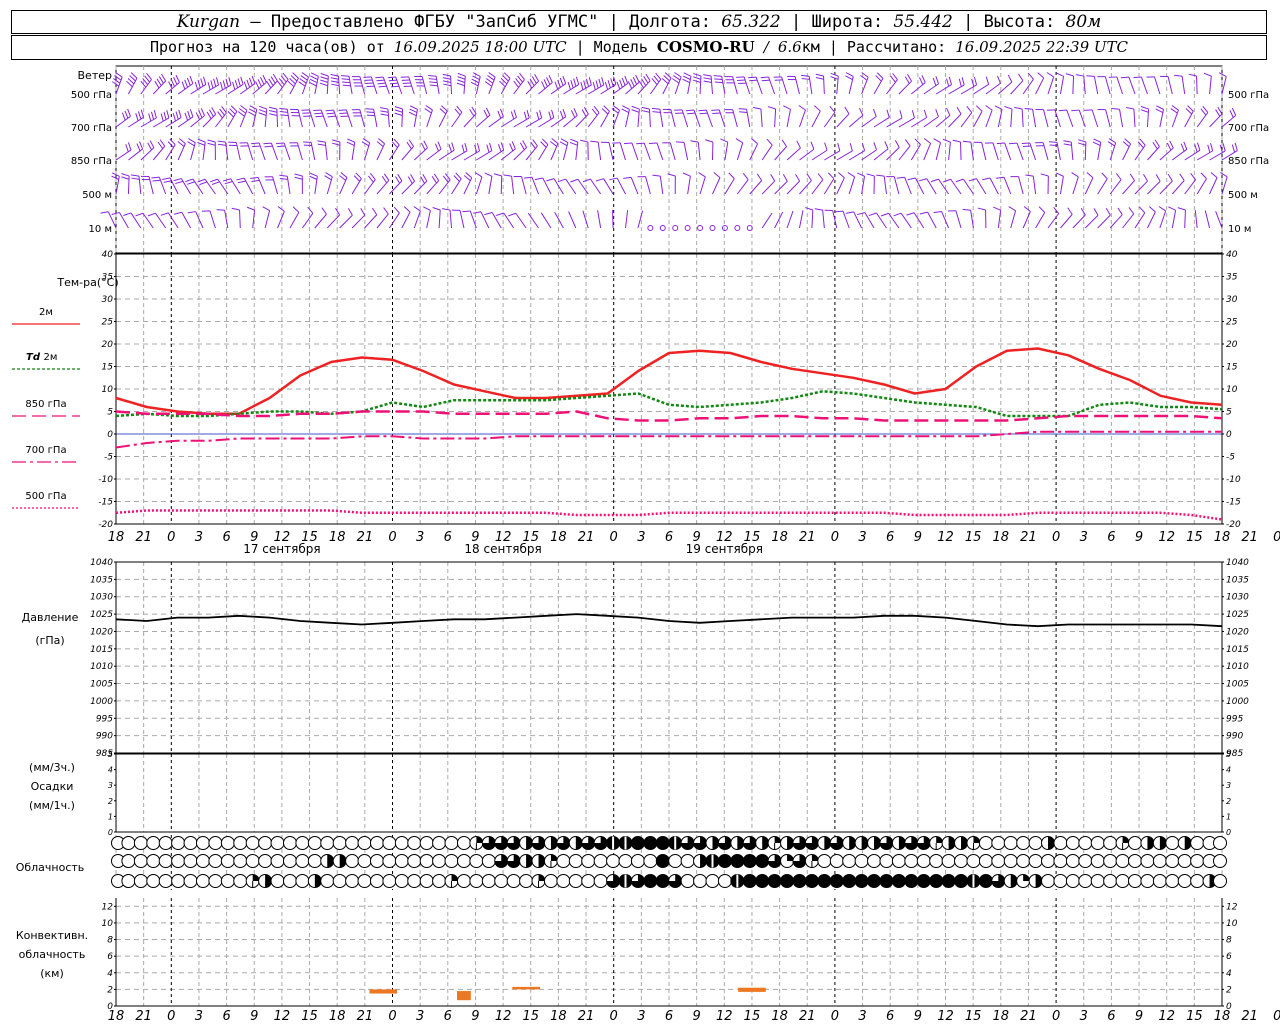  What do you see at coordinates (475, 1016) in the screenshot?
I see `x-tick-label: 9` at bounding box center [475, 1016].